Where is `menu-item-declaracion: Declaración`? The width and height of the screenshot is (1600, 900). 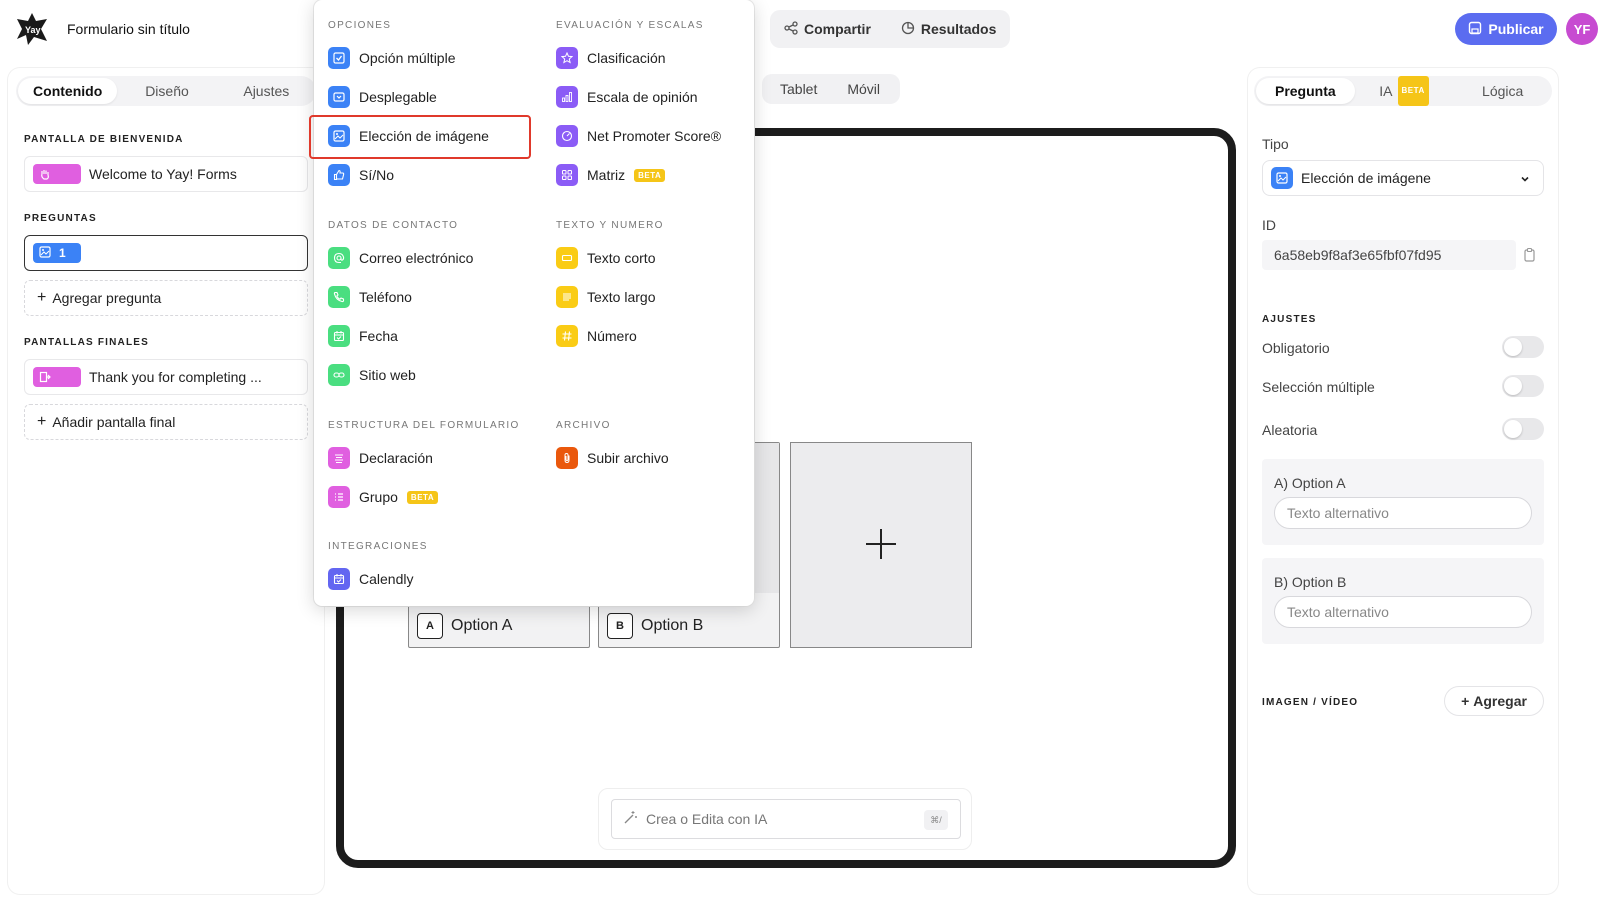
menu-item-declaracion: Declaración is located at coordinates (380, 458).